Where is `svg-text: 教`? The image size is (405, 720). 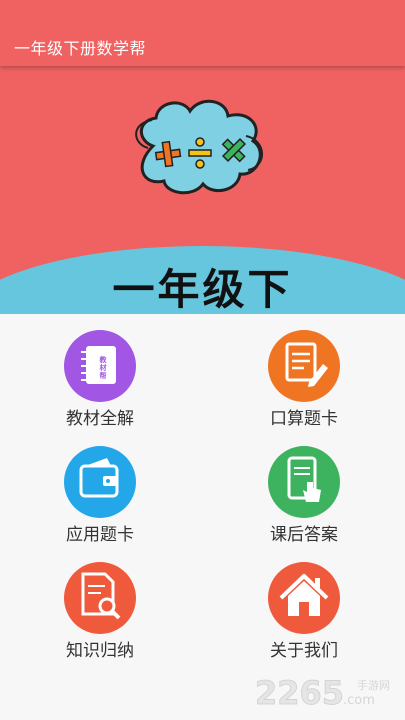
svg-text: 教 is located at coordinates (103, 359).